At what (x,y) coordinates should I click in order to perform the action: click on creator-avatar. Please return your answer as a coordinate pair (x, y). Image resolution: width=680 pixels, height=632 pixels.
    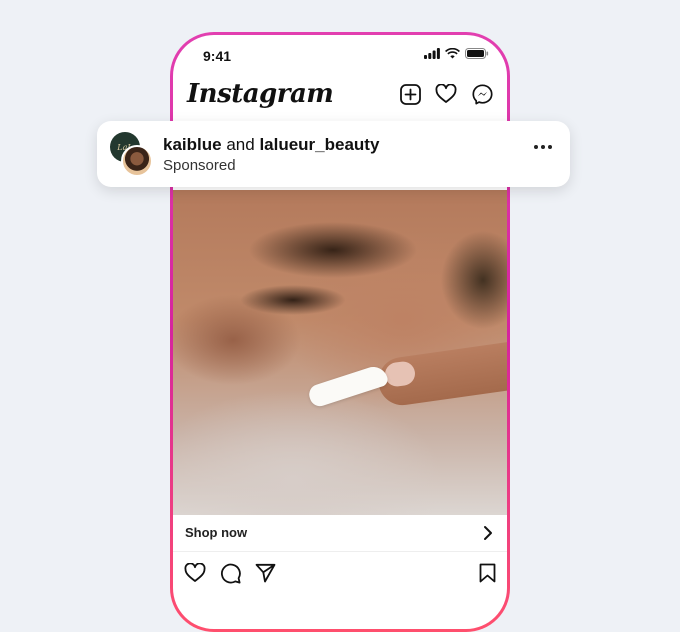
    Looking at the image, I should click on (137, 161).